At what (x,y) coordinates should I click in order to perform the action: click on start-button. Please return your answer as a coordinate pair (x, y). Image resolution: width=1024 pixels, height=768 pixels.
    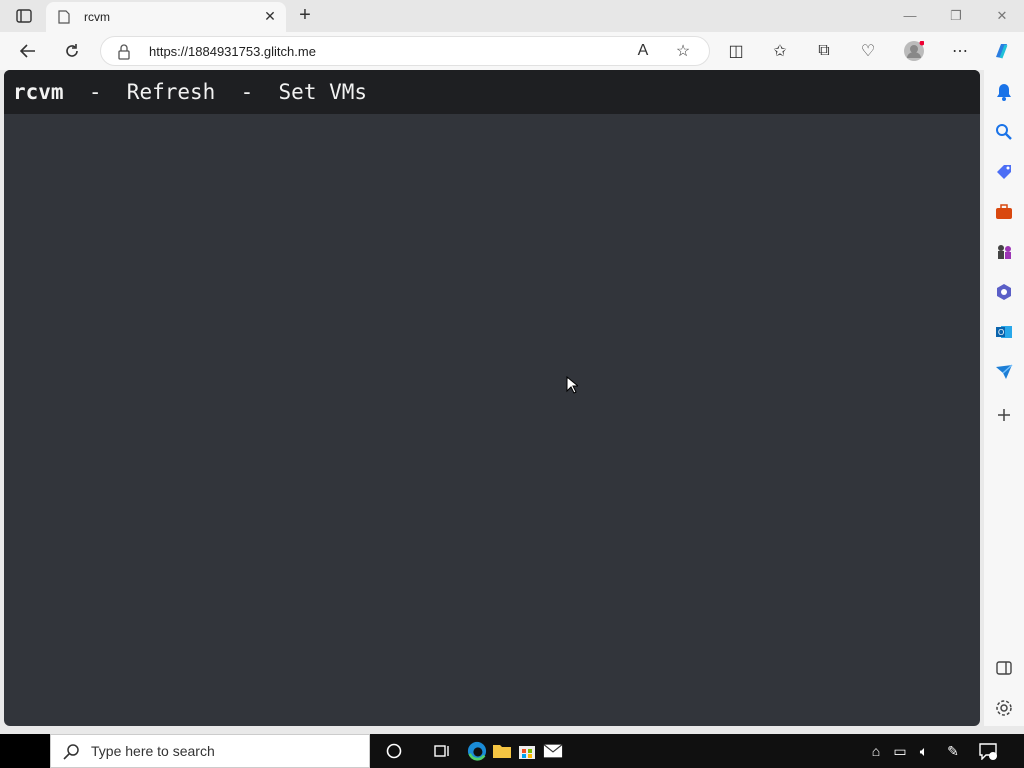
    Looking at the image, I should click on (25, 751).